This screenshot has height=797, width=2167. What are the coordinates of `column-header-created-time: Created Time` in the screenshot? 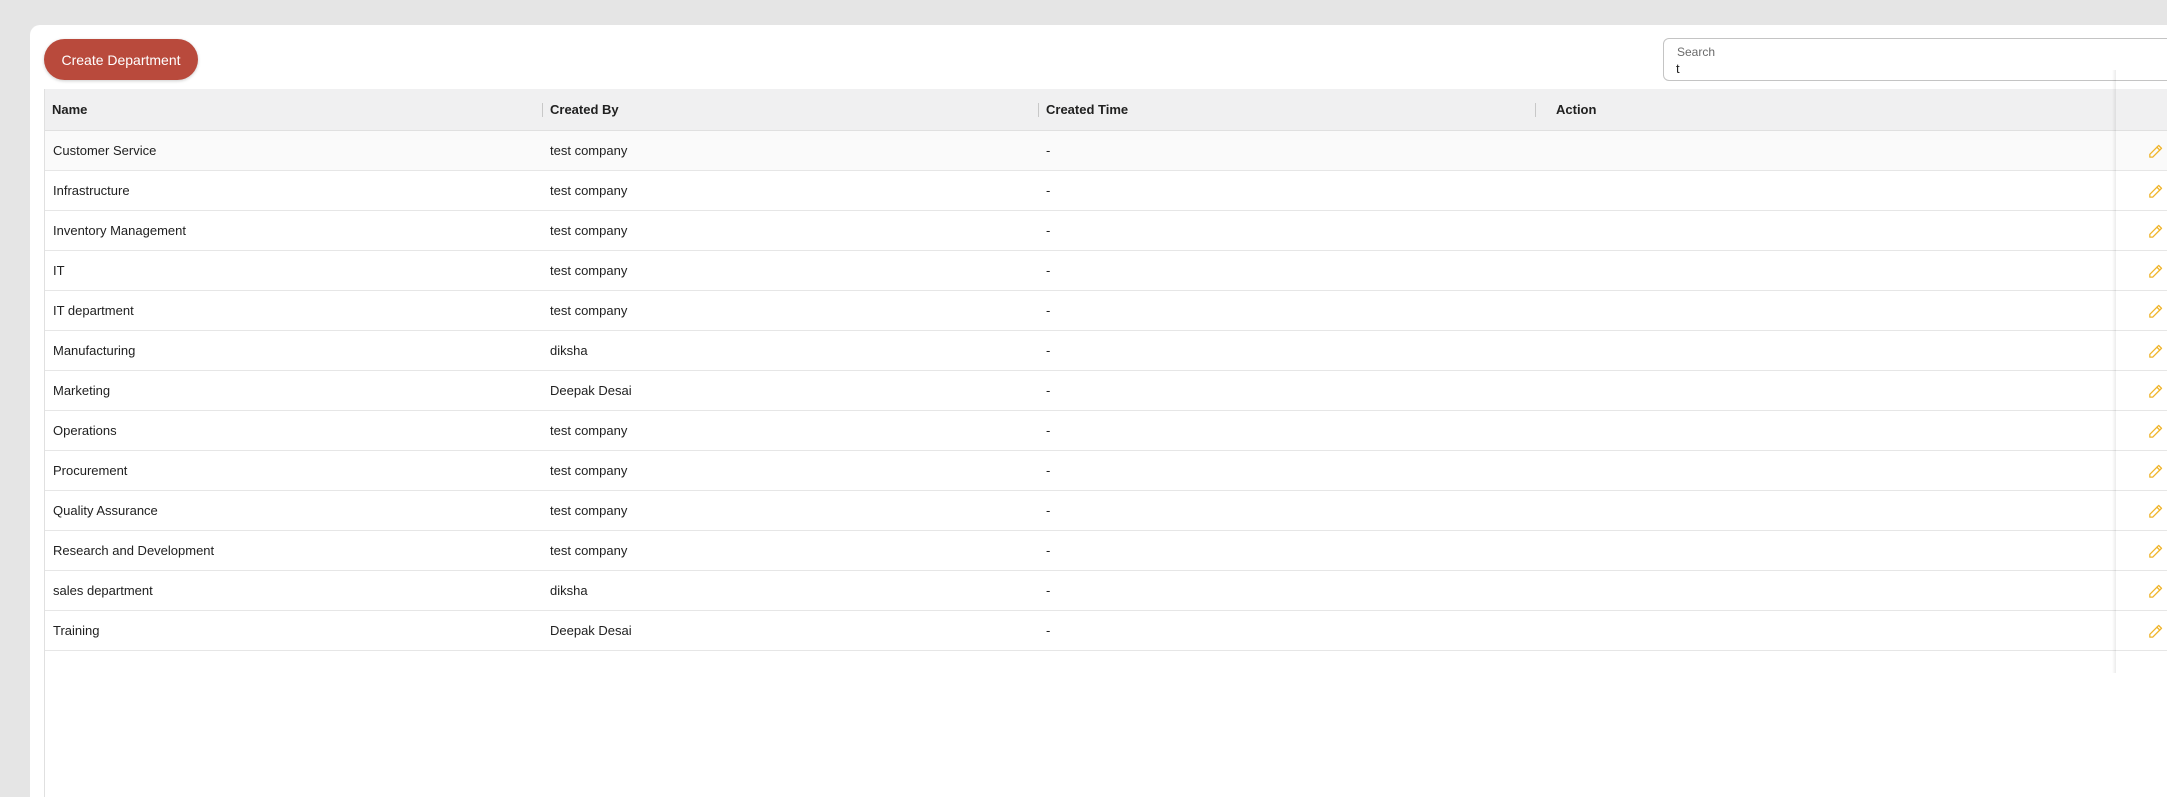 It's located at (1087, 110).